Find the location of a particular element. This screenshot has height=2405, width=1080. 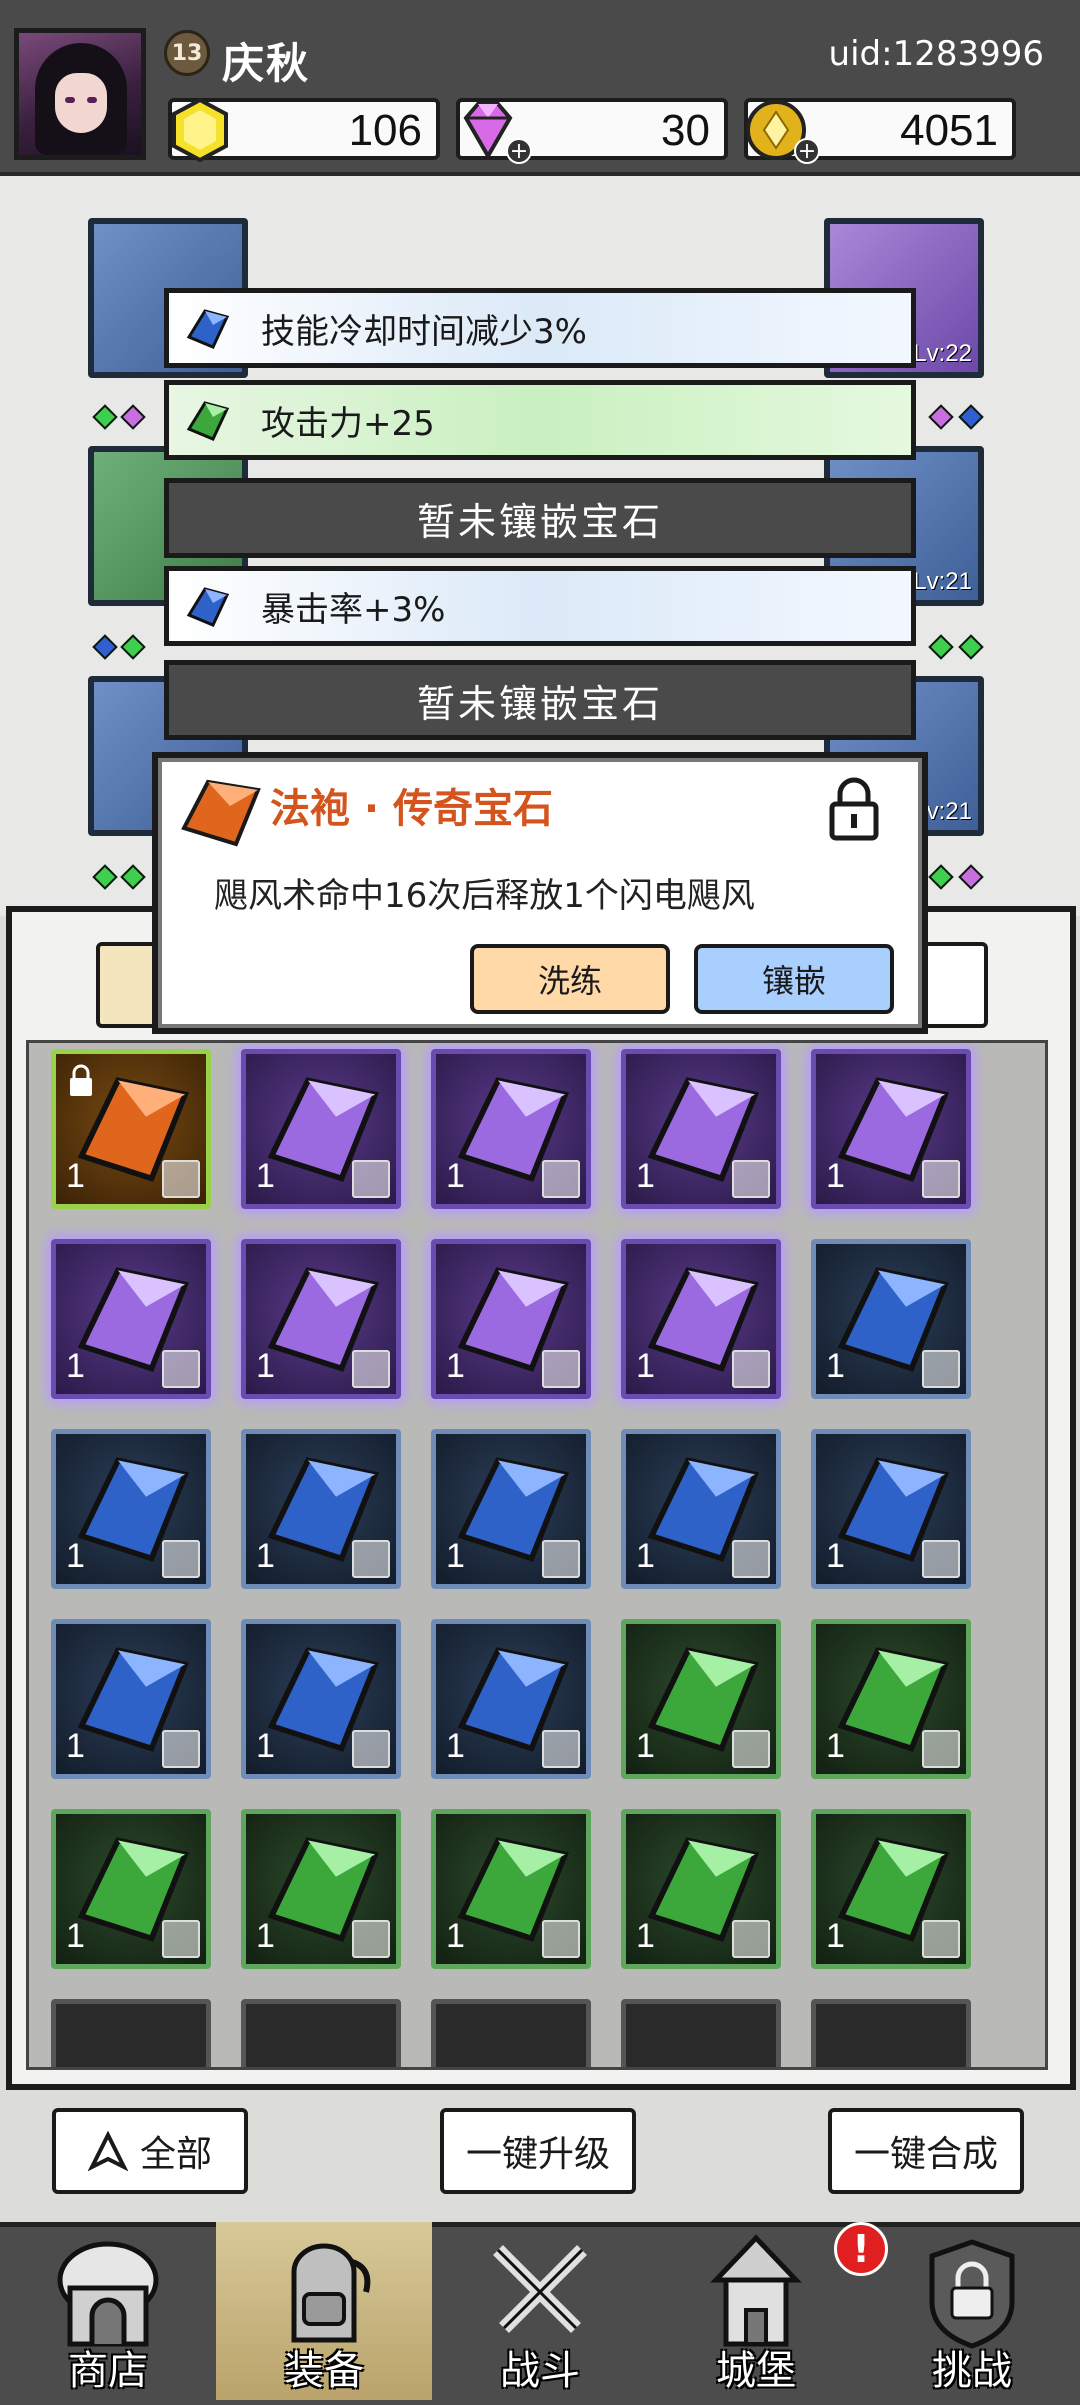

orange-gem-icon is located at coordinates (221, 813).